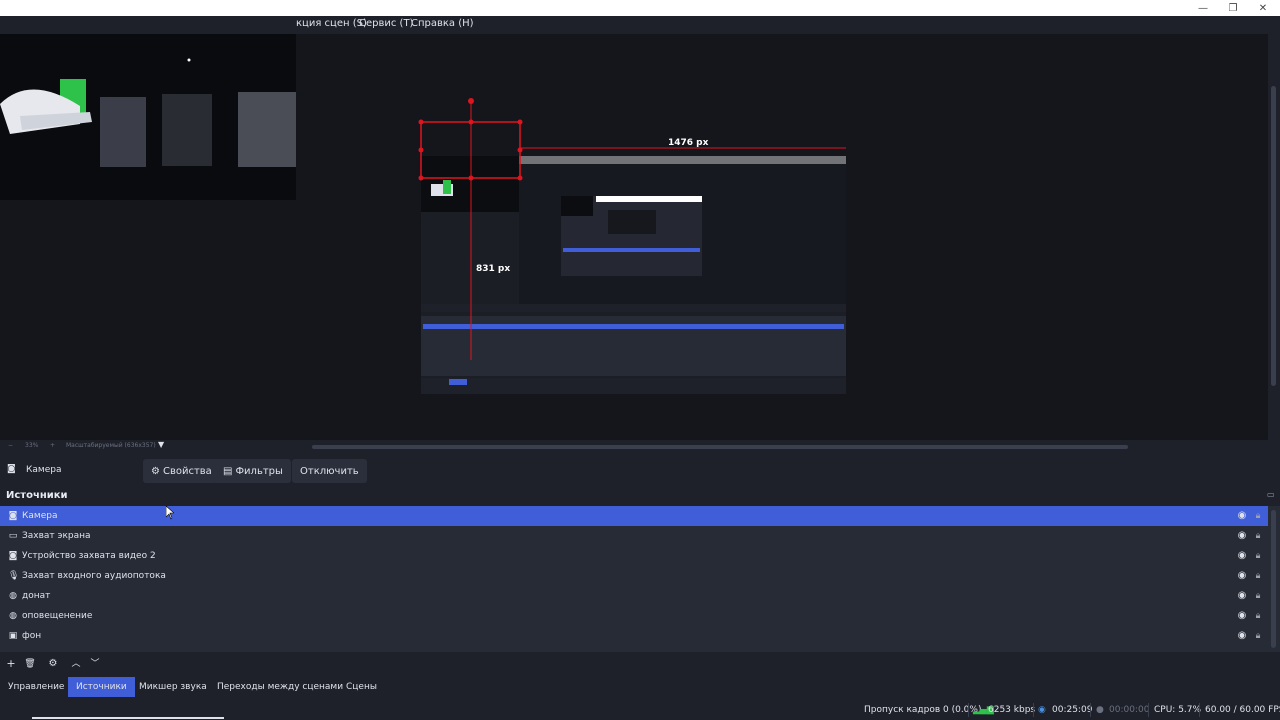 The width and height of the screenshot is (1280, 720). I want to click on zoom-out-button: −, so click(10, 445).